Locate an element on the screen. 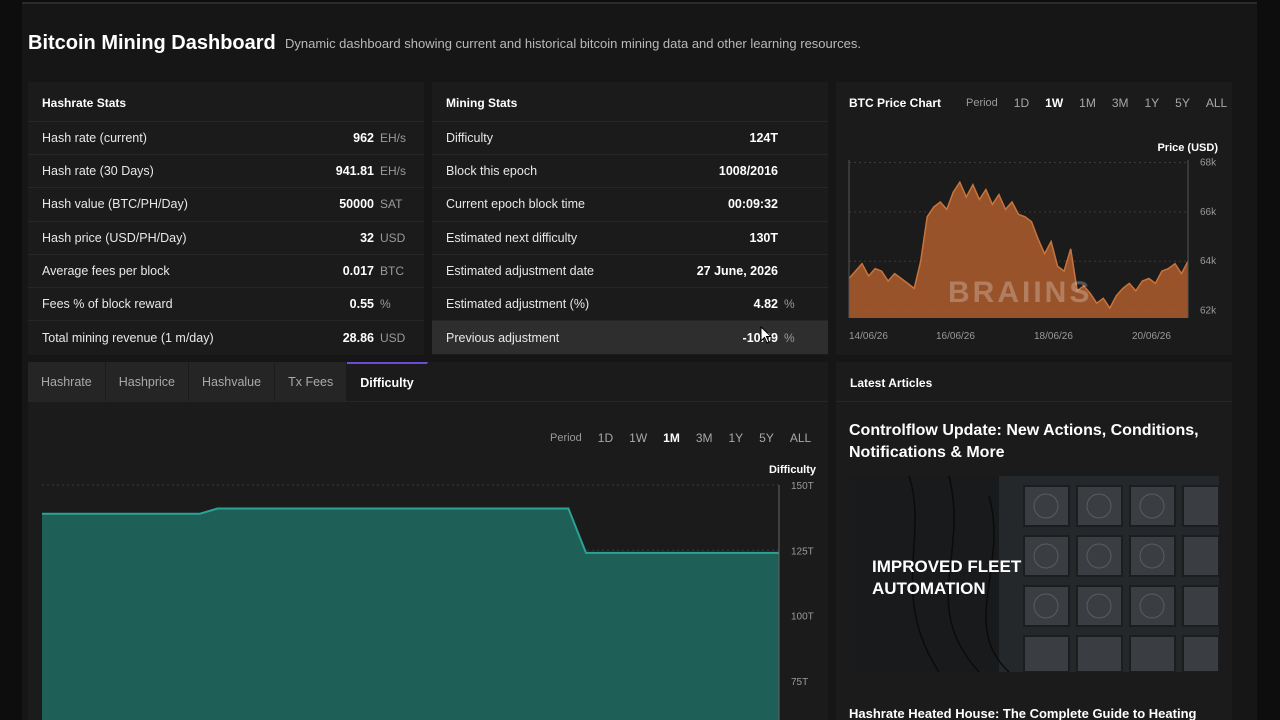 Image resolution: width=1280 pixels, height=720 pixels. price-x-tick: 14/06/26 is located at coordinates (868, 336).